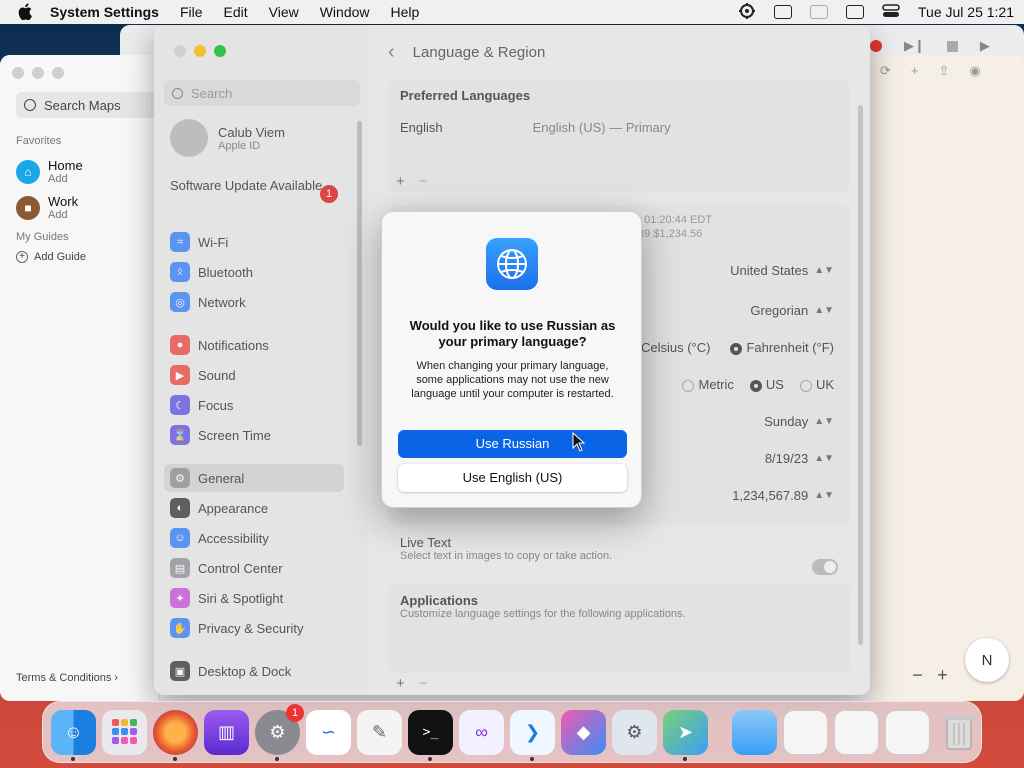 This screenshot has height=768, width=1024. Describe the element at coordinates (391, 52) in the screenshot. I see `back-chevron-icon: ‹` at that location.